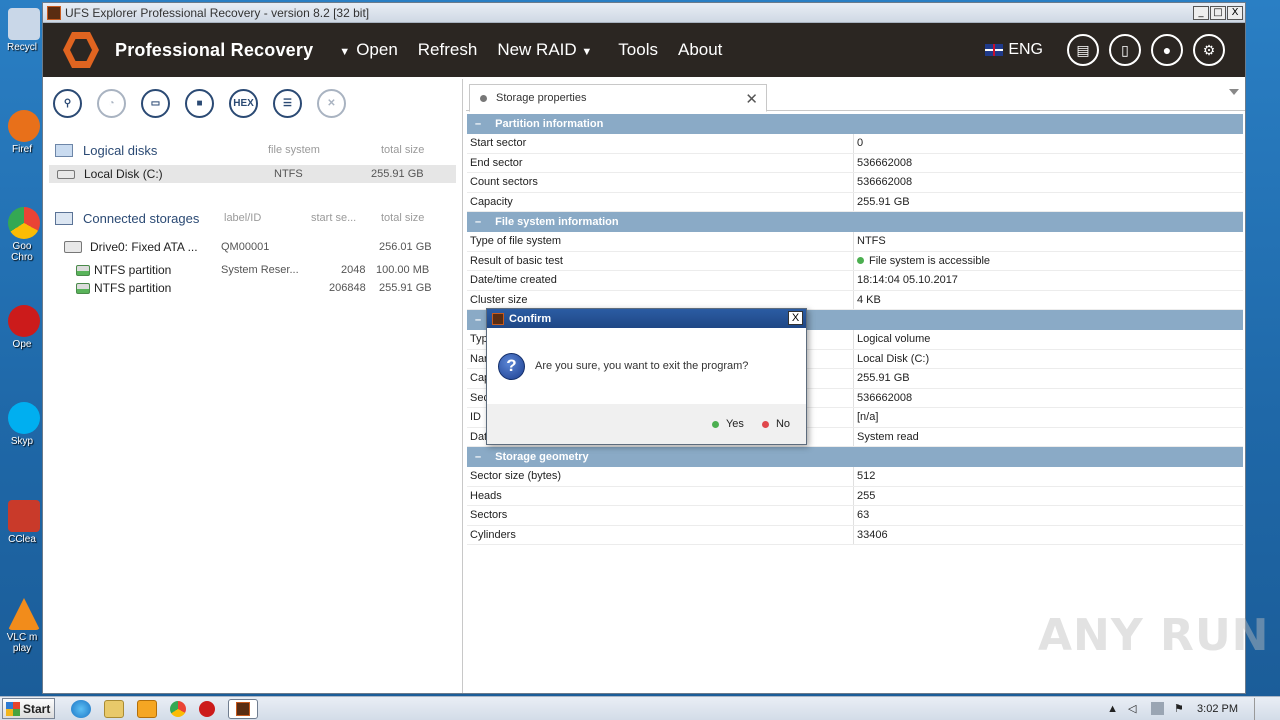  What do you see at coordinates (660, 495) in the screenshot?
I see `property-key: Heads` at bounding box center [660, 495].